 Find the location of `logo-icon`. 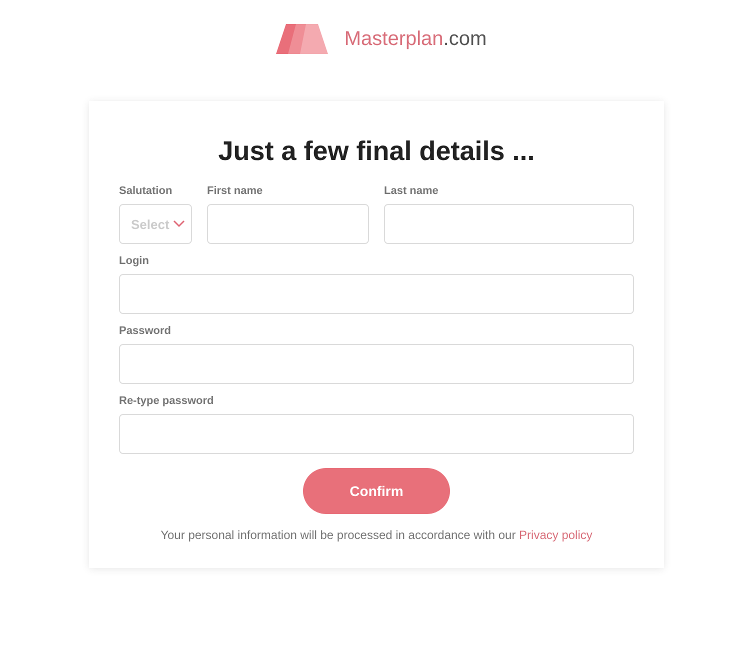

logo-icon is located at coordinates (302, 39).